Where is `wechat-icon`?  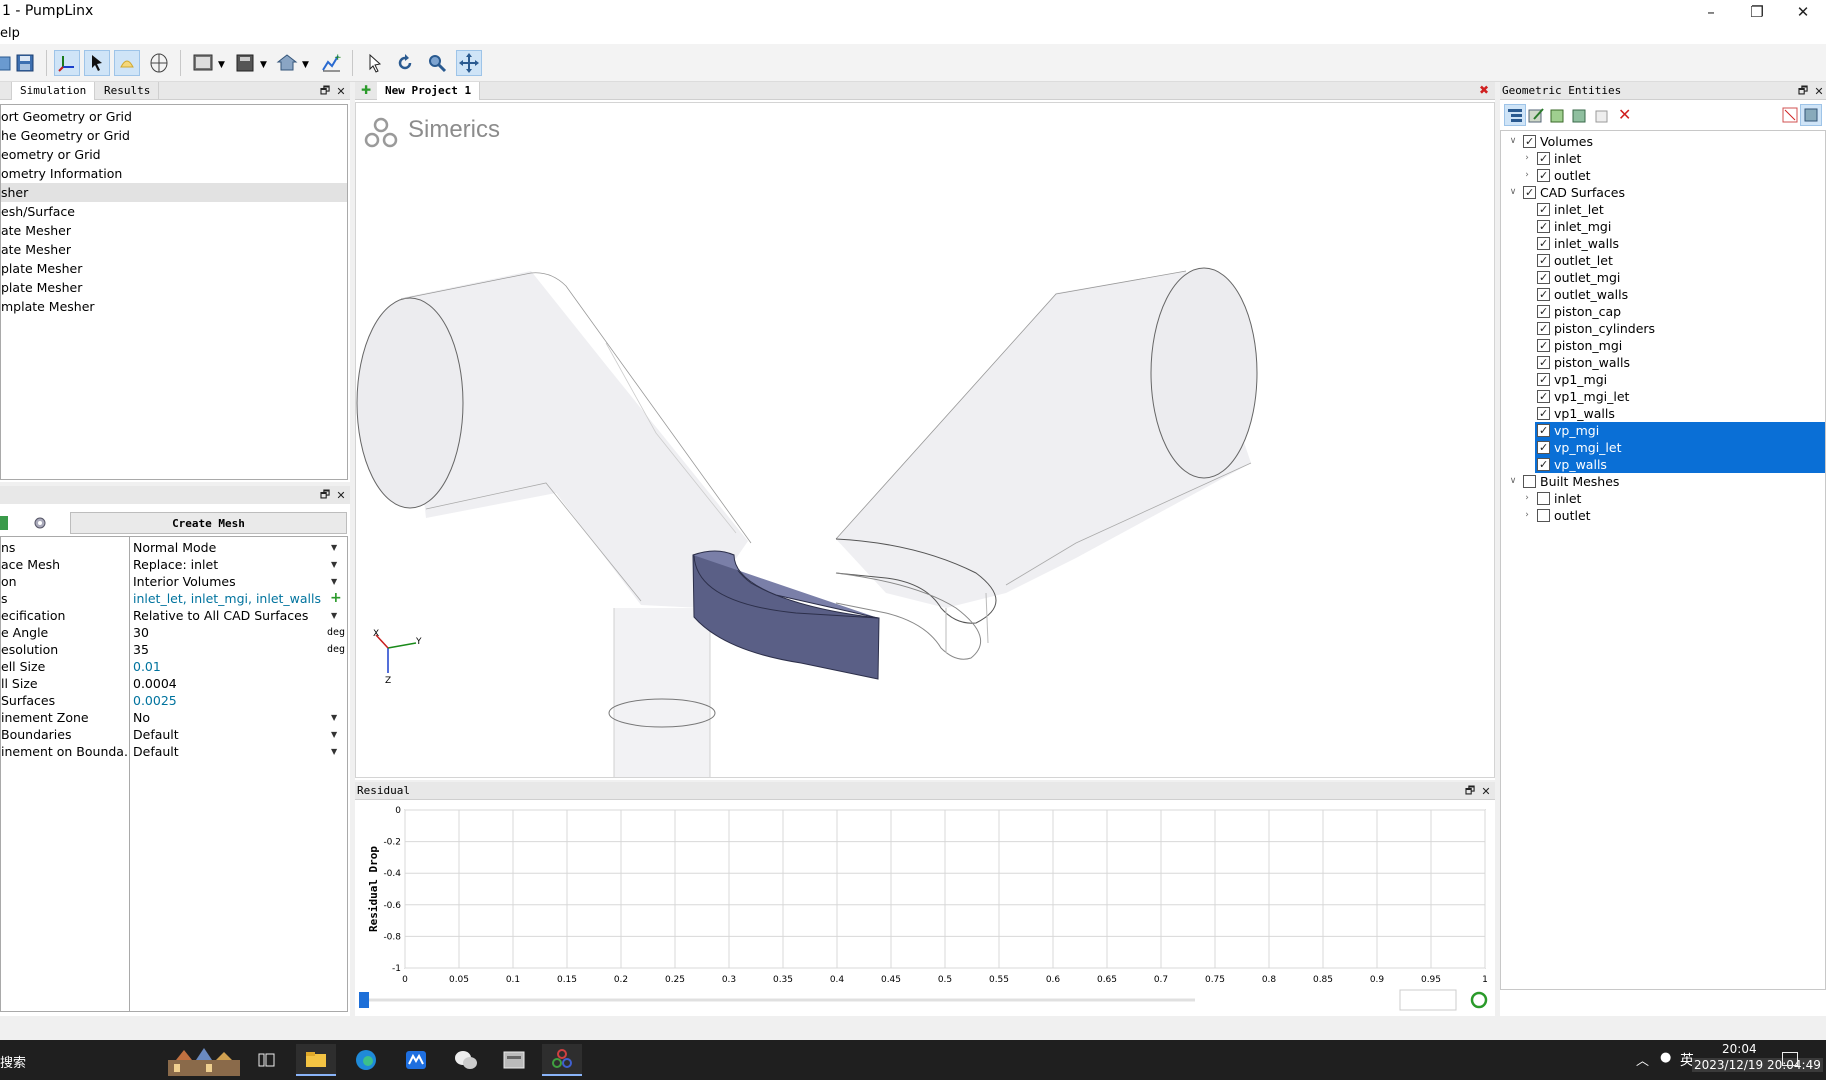
wechat-icon is located at coordinates (466, 1060).